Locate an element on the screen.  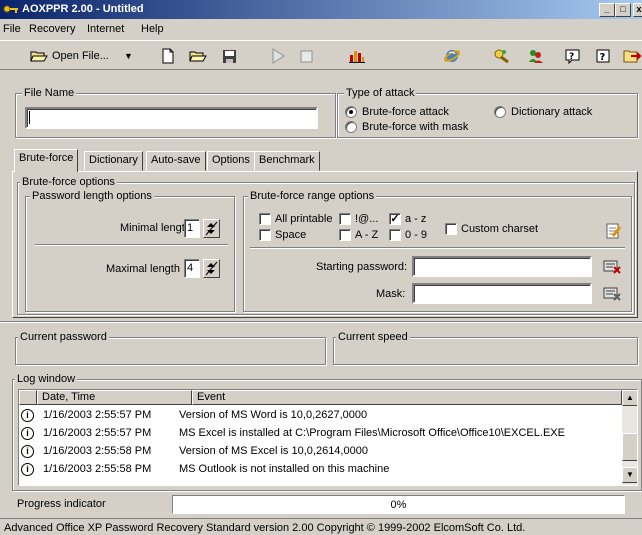
maximal-length-spinner is located at coordinates (211, 268).